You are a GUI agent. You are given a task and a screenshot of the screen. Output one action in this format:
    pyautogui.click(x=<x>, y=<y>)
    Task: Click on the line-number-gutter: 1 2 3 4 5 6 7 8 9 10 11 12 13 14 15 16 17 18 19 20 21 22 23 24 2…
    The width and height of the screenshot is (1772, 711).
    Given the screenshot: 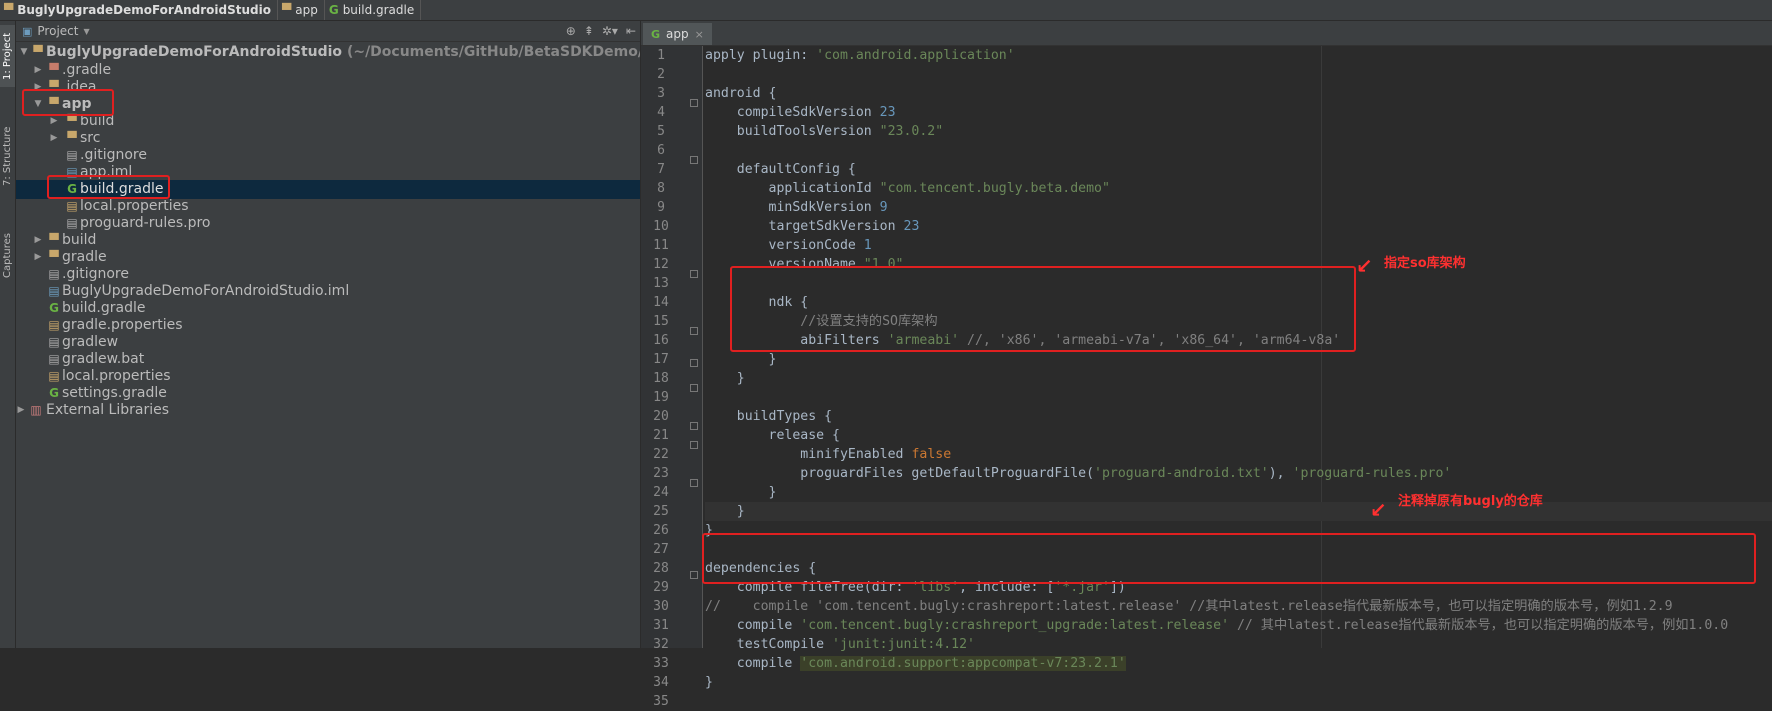 What is the action you would take?
    pyautogui.click(x=663, y=377)
    